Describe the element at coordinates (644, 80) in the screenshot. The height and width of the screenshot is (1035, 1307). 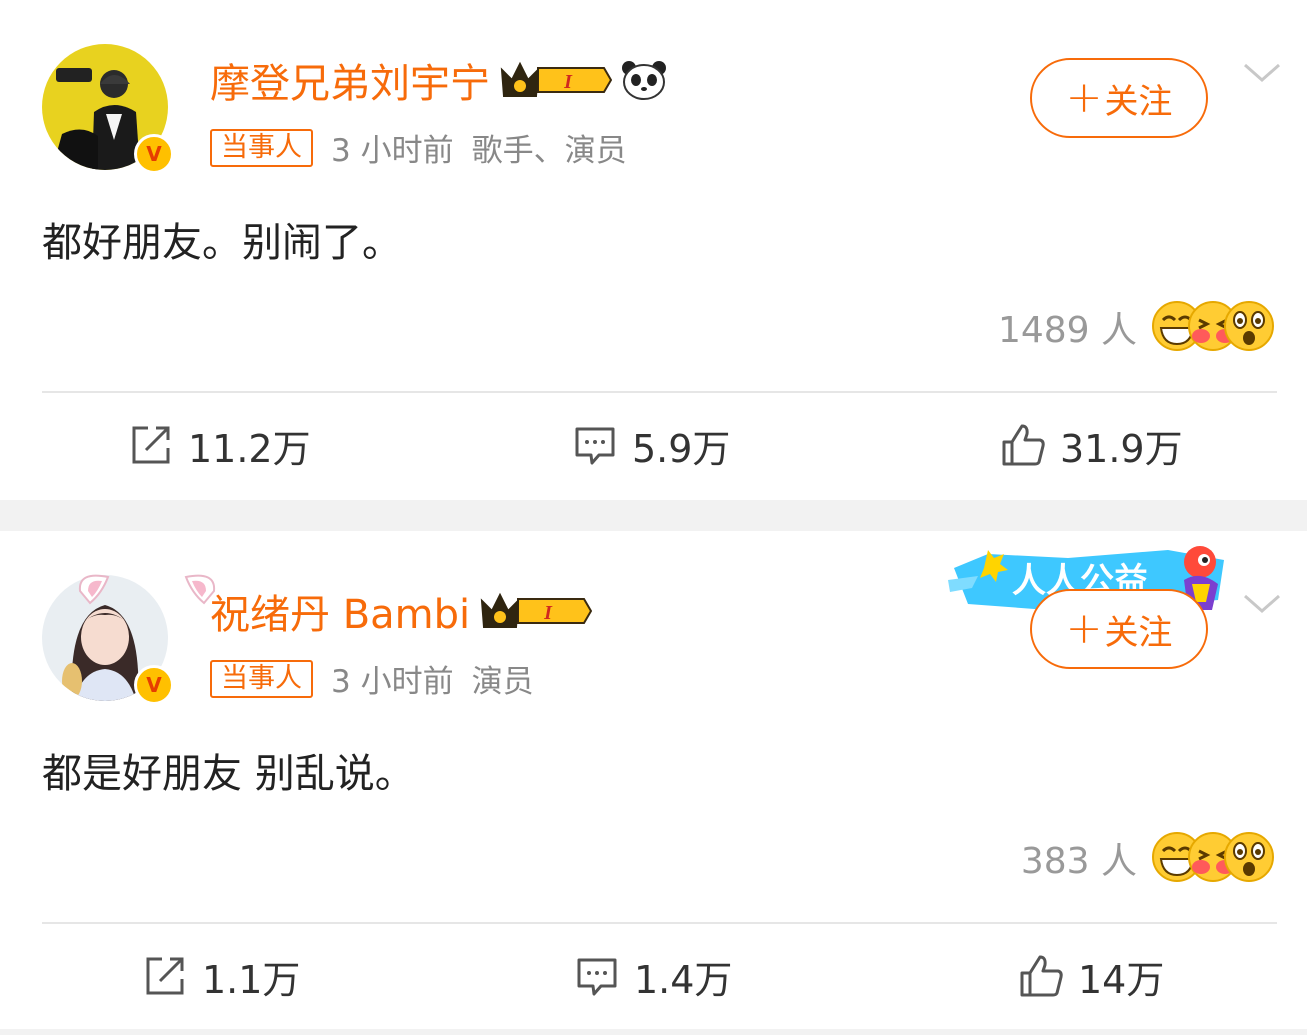
I see `panda-icon` at that location.